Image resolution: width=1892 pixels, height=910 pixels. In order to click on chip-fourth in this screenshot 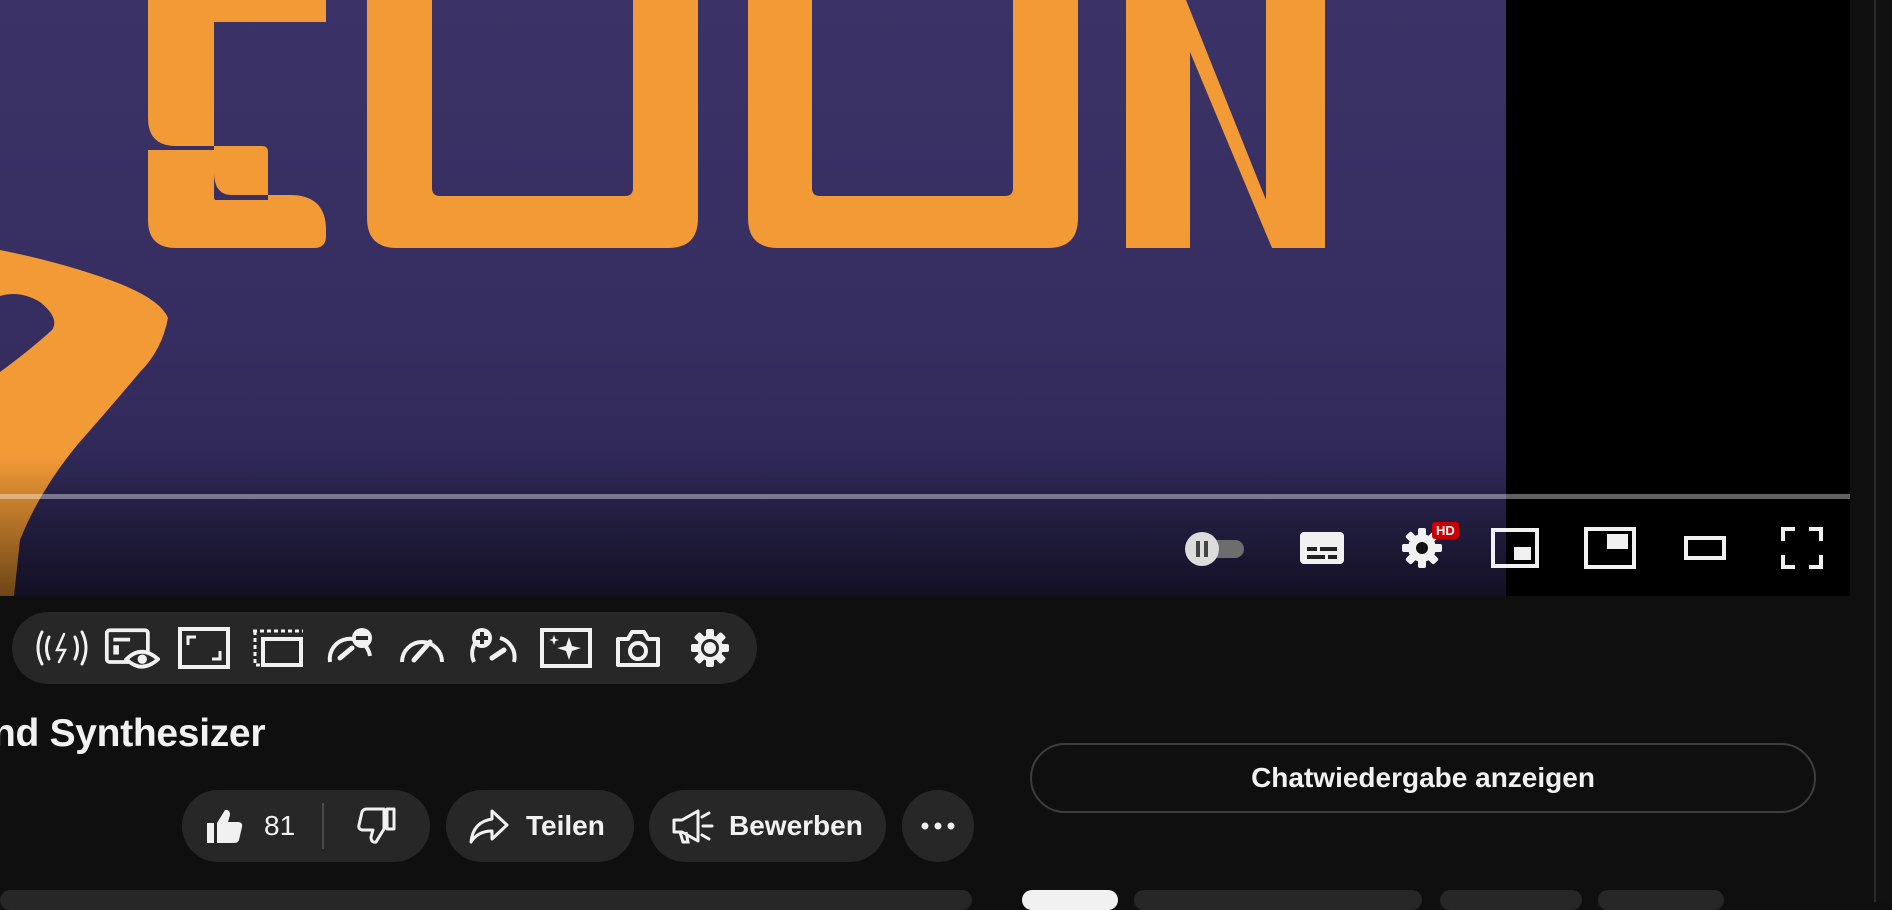, I will do `click(1661, 900)`.